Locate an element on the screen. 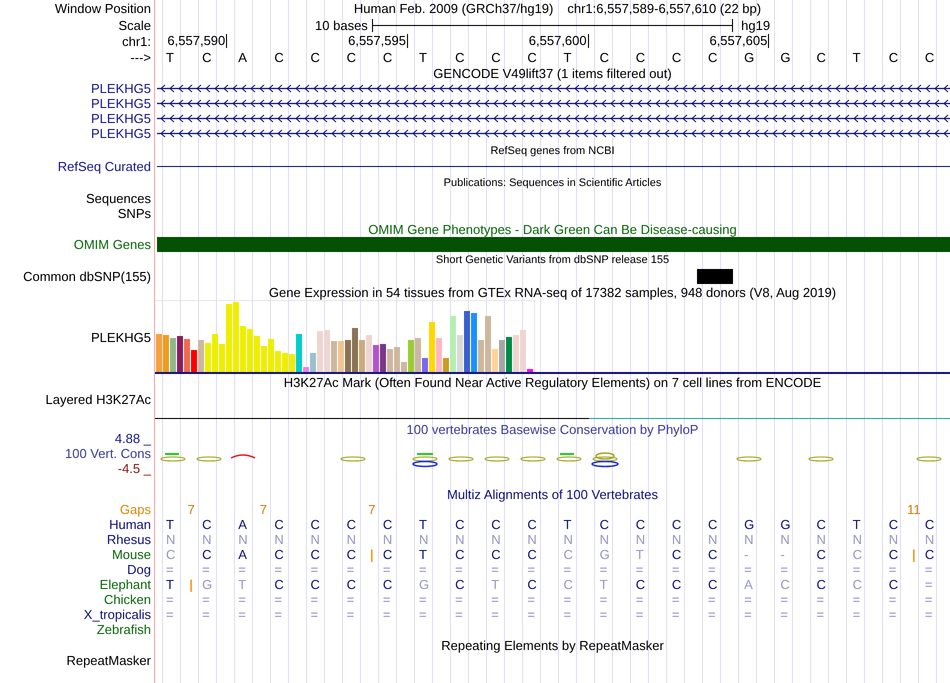 The width and height of the screenshot is (950, 683). track-label: Window Position is located at coordinates (102, 8).